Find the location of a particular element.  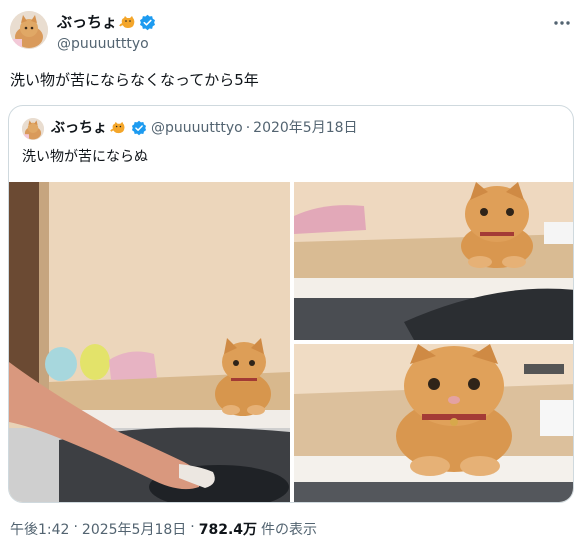

quoted-author-handle: @puuuutttyo is located at coordinates (197, 128).